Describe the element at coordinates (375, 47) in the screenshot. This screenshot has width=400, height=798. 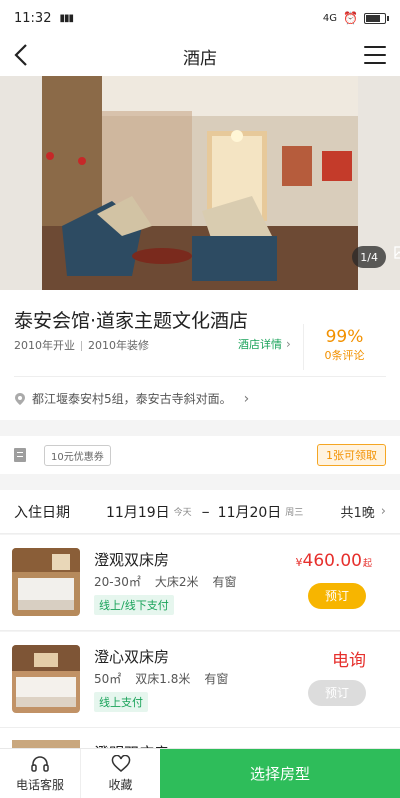
I see `menu-icon` at that location.